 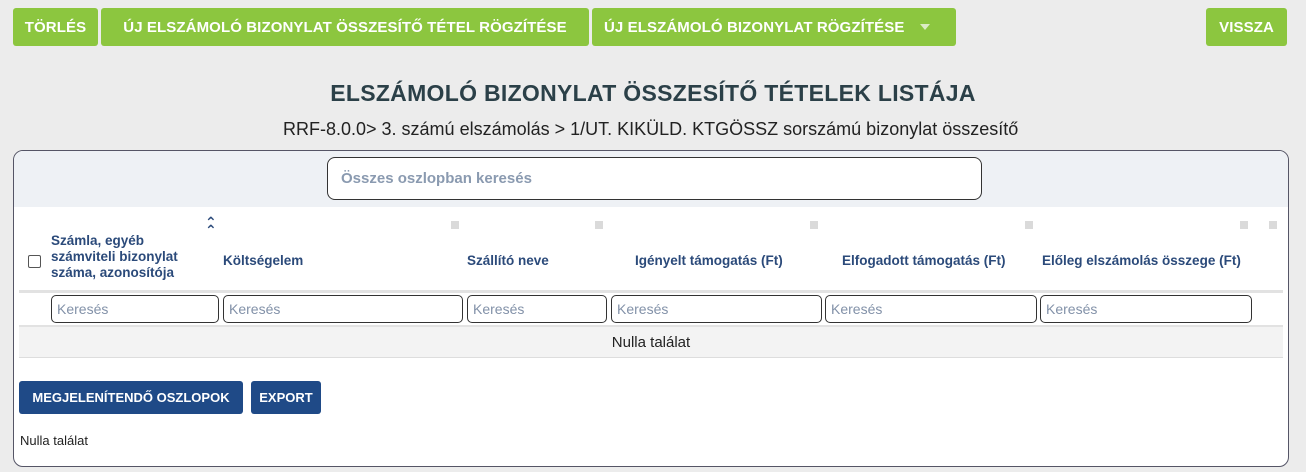 I want to click on column-header-supplier-name: Szállító neve, so click(x=537, y=261).